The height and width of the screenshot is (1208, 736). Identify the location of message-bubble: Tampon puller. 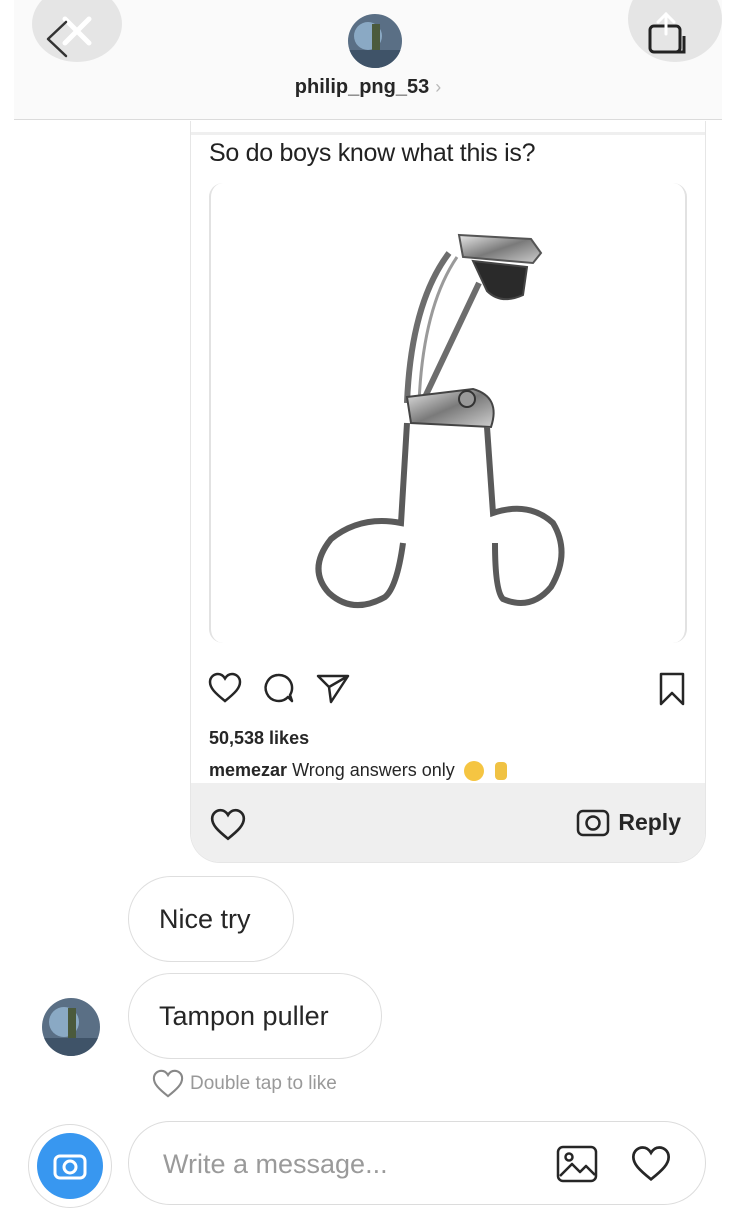
(255, 1016).